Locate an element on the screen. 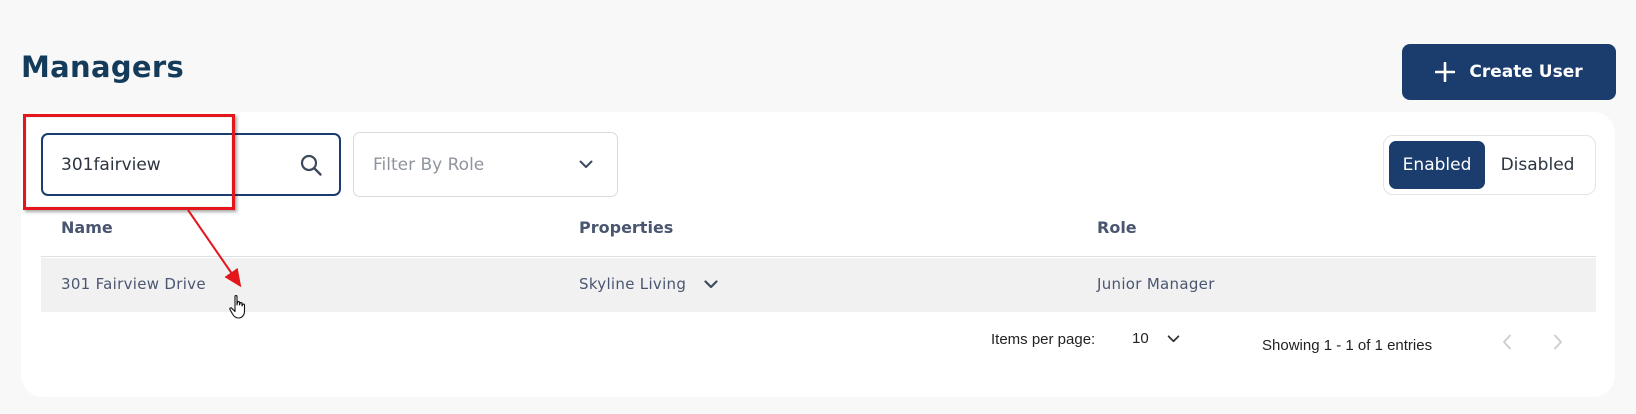 Image resolution: width=1636 pixels, height=414 pixels. column-header-properties: Properties is located at coordinates (626, 227).